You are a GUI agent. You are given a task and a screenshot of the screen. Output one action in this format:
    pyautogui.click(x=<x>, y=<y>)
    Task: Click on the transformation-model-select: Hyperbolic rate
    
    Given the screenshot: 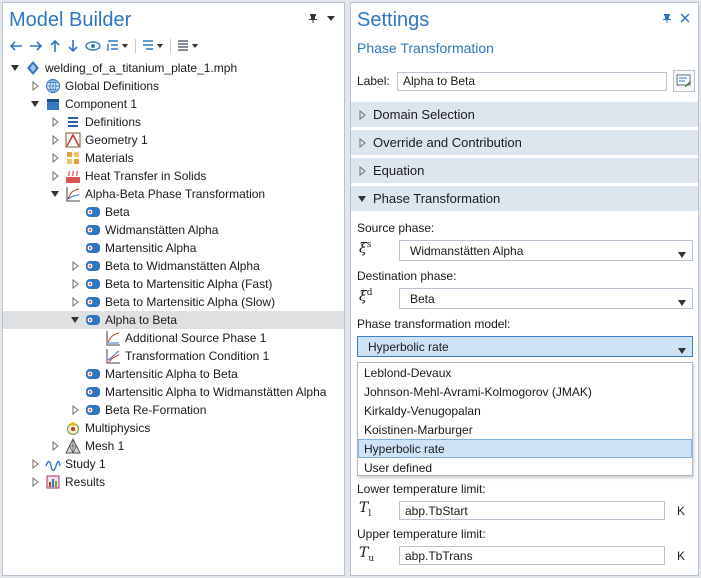 What is the action you would take?
    pyautogui.click(x=525, y=346)
    